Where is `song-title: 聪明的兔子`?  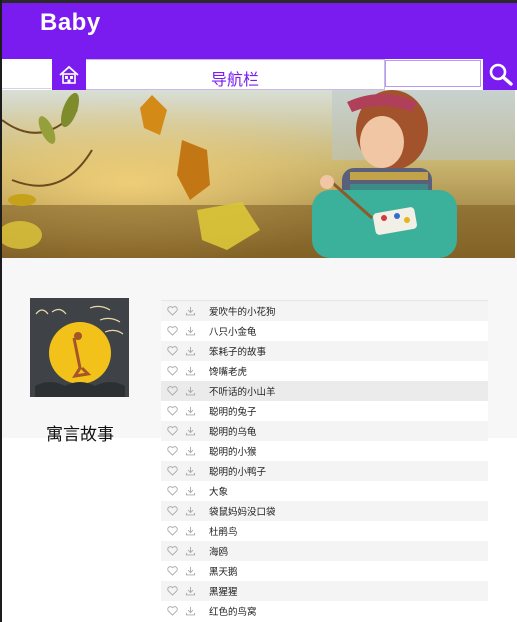
song-title: 聪明的兔子 is located at coordinates (233, 411).